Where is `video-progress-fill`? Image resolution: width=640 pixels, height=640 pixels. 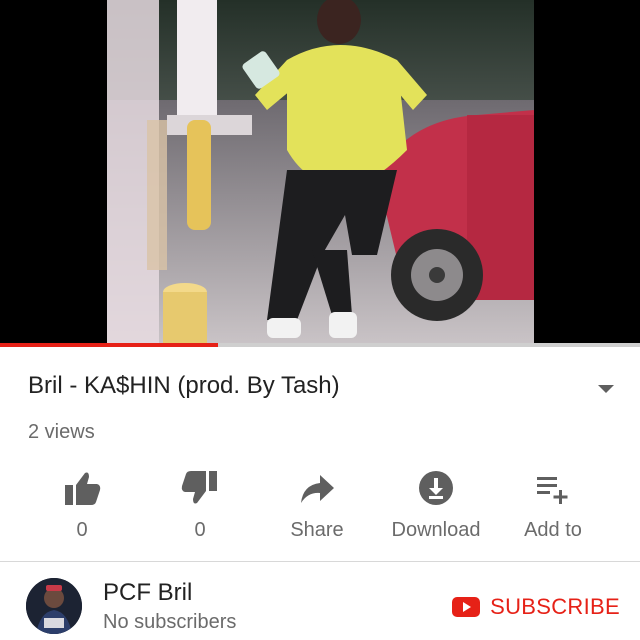 video-progress-fill is located at coordinates (109, 345).